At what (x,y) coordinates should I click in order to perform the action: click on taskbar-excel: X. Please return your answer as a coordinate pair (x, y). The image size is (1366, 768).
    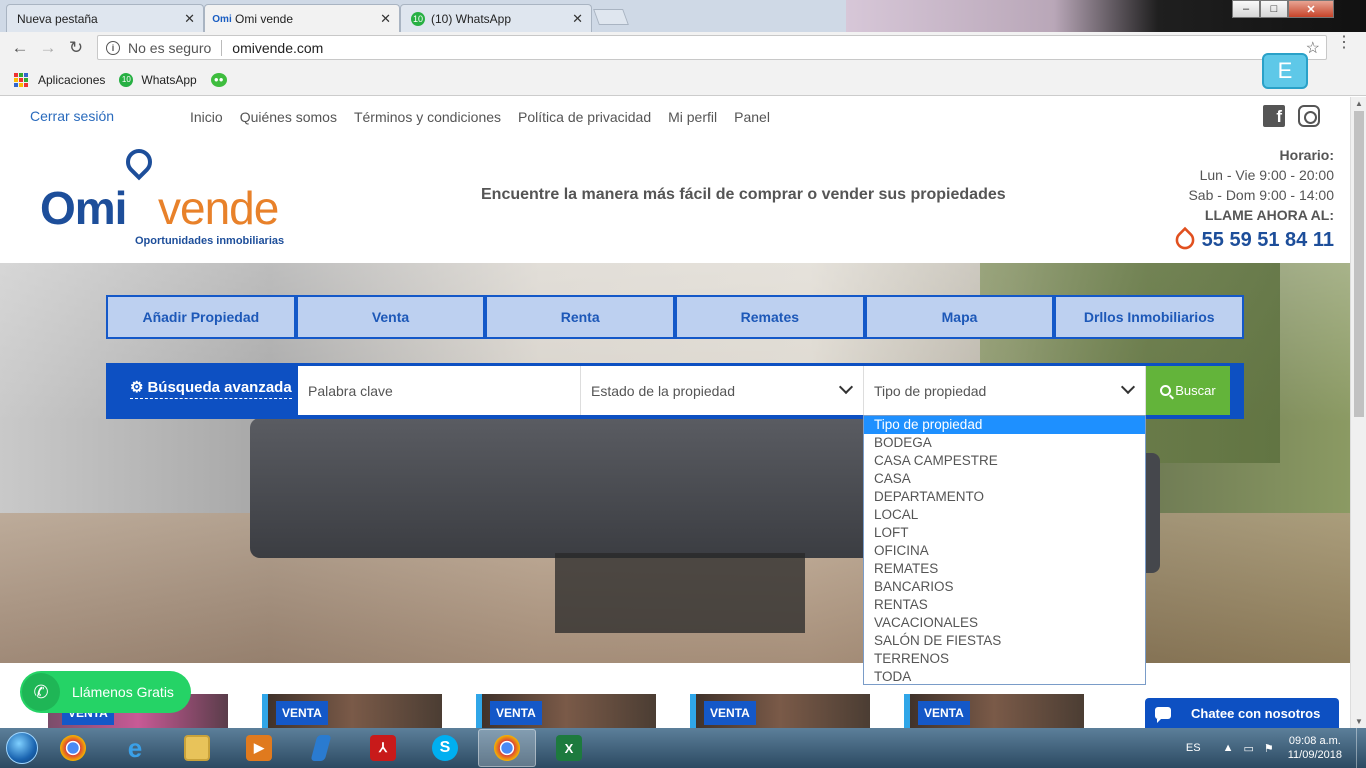
    Looking at the image, I should click on (569, 748).